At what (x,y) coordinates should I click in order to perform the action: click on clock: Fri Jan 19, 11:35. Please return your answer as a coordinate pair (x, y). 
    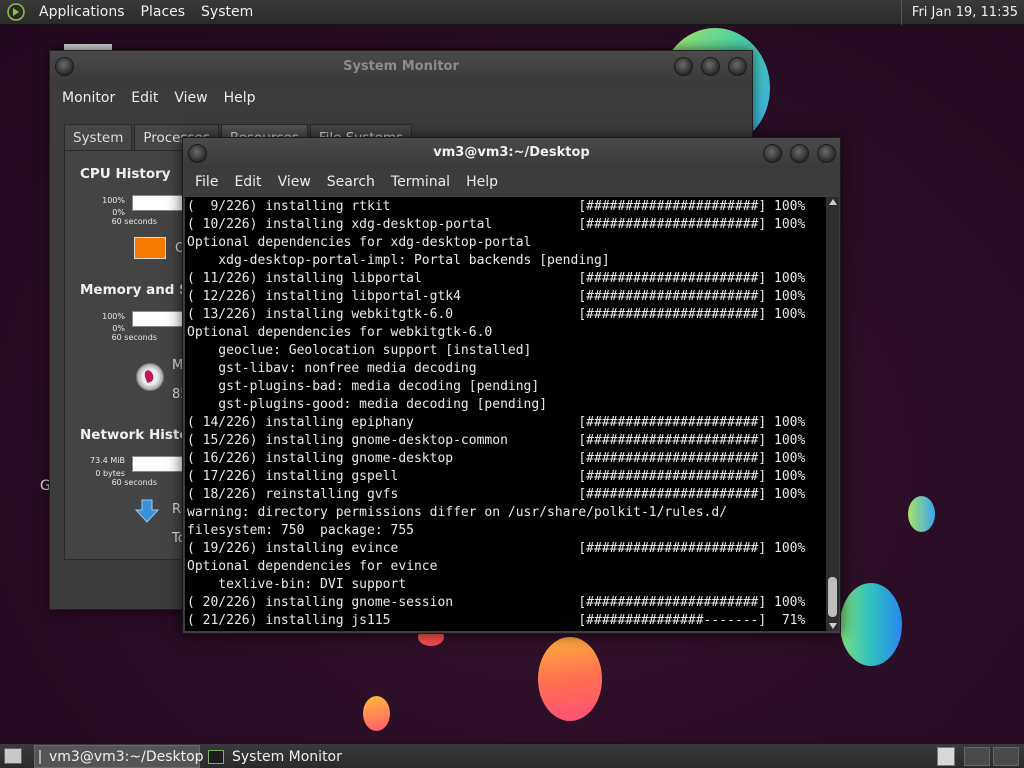
    Looking at the image, I should click on (962, 12).